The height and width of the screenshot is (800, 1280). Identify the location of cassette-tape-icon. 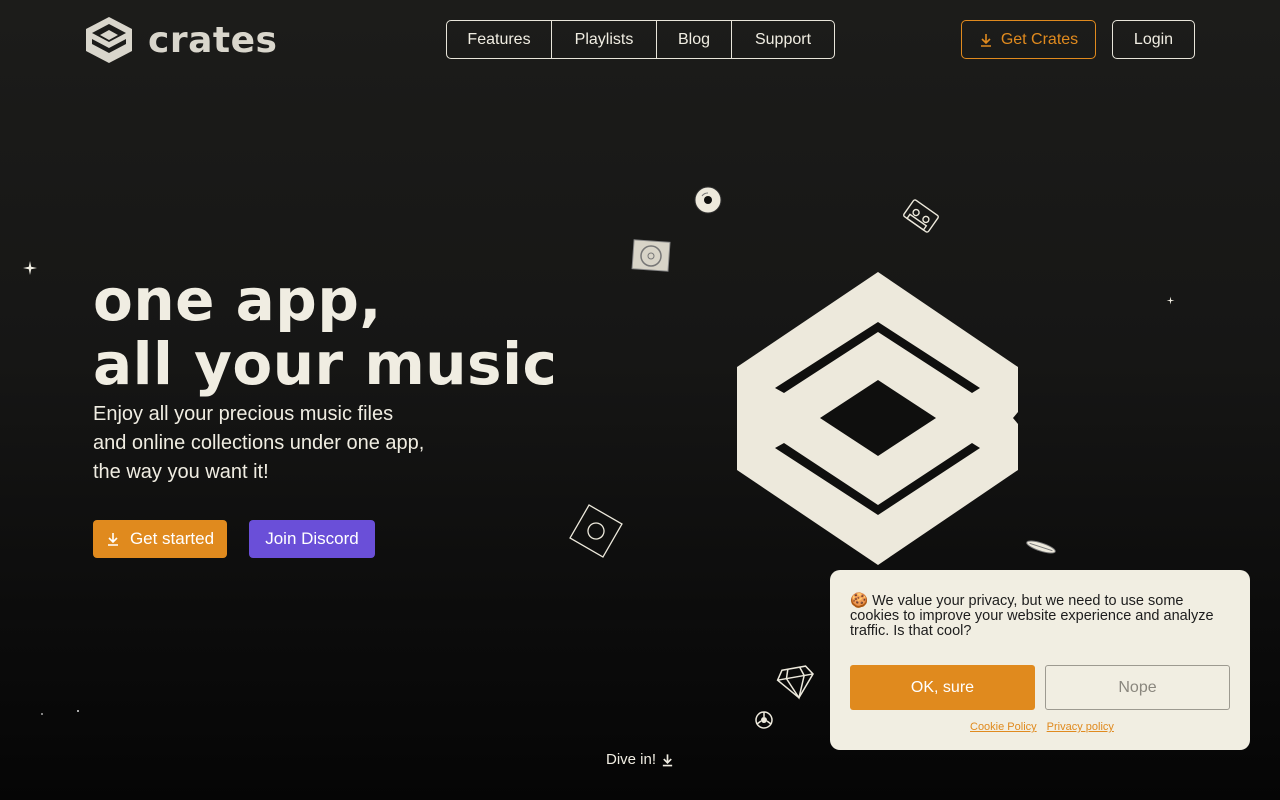
(921, 216).